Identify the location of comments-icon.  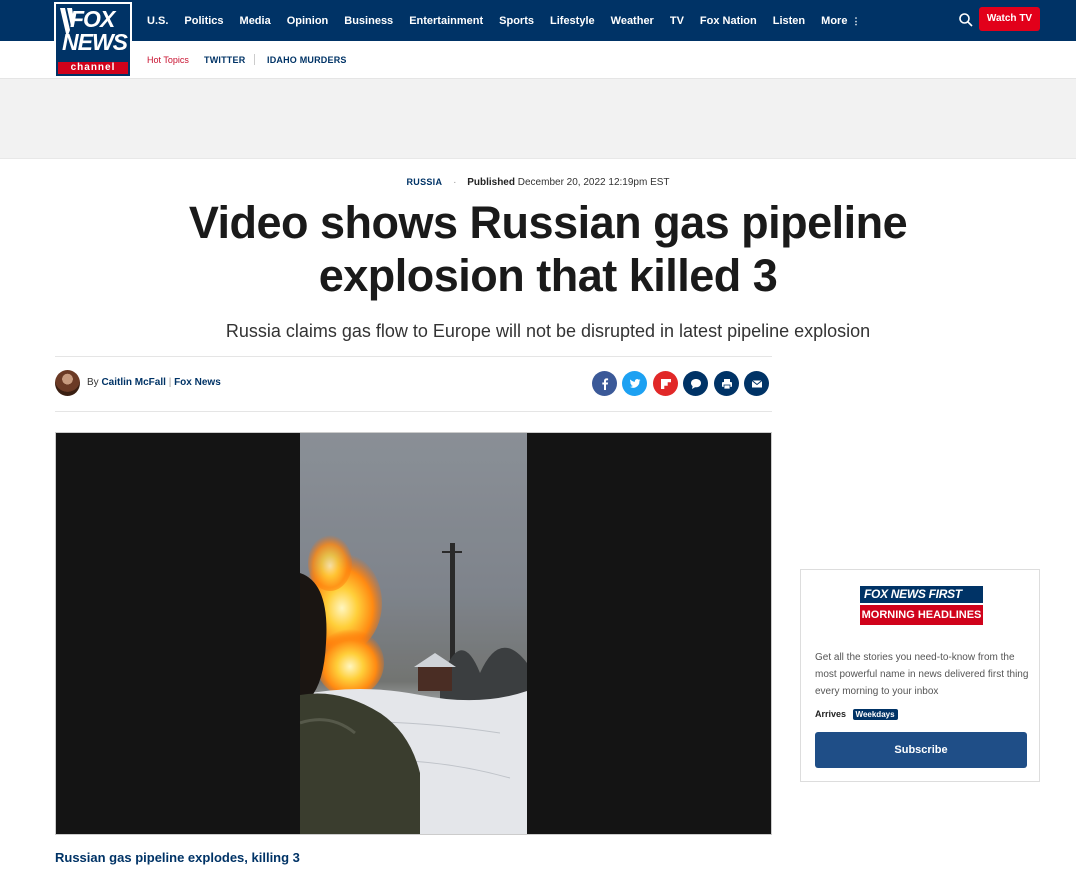
(695, 383).